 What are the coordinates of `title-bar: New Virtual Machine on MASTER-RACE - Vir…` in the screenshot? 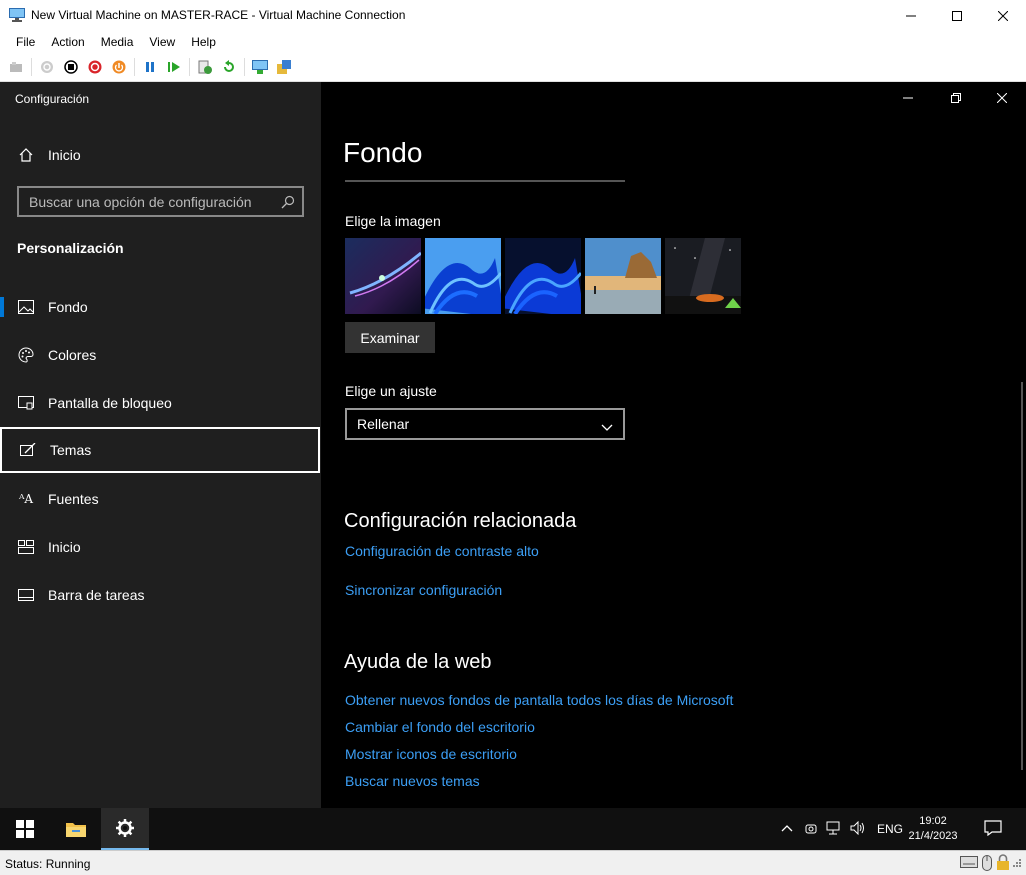 It's located at (513, 15).